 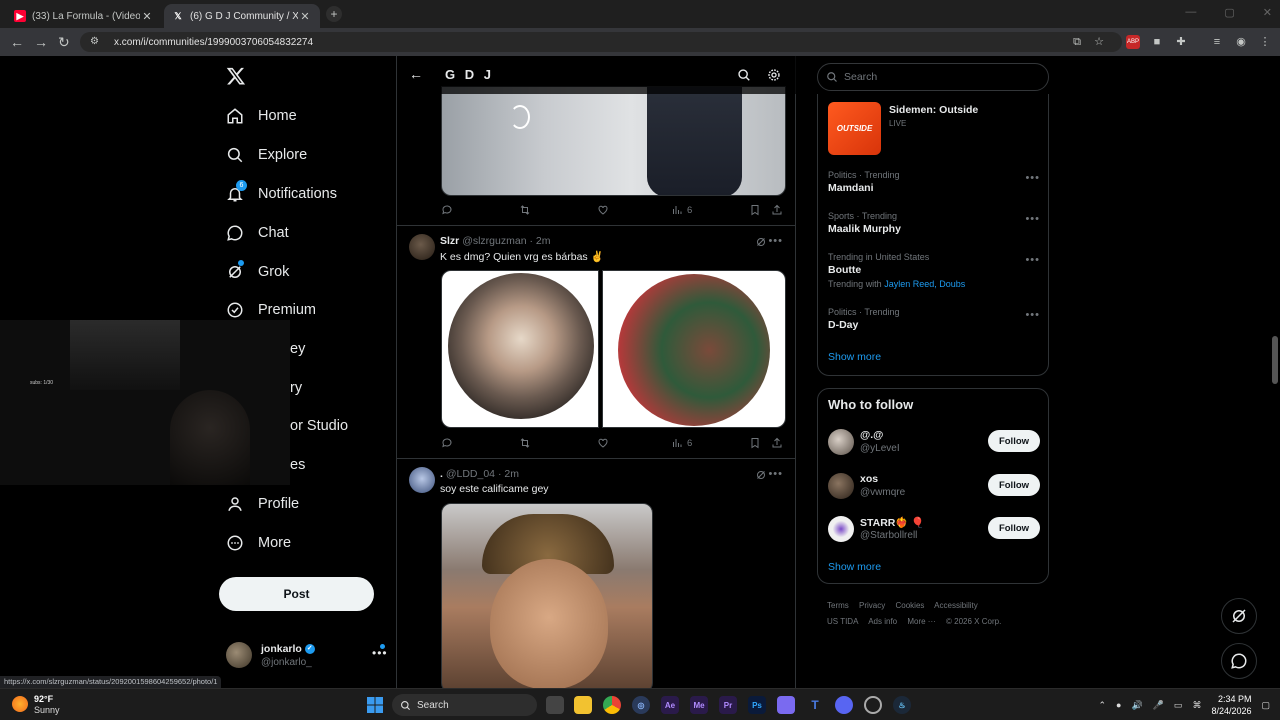 I want to click on chrome-icon, so click(x=612, y=705).